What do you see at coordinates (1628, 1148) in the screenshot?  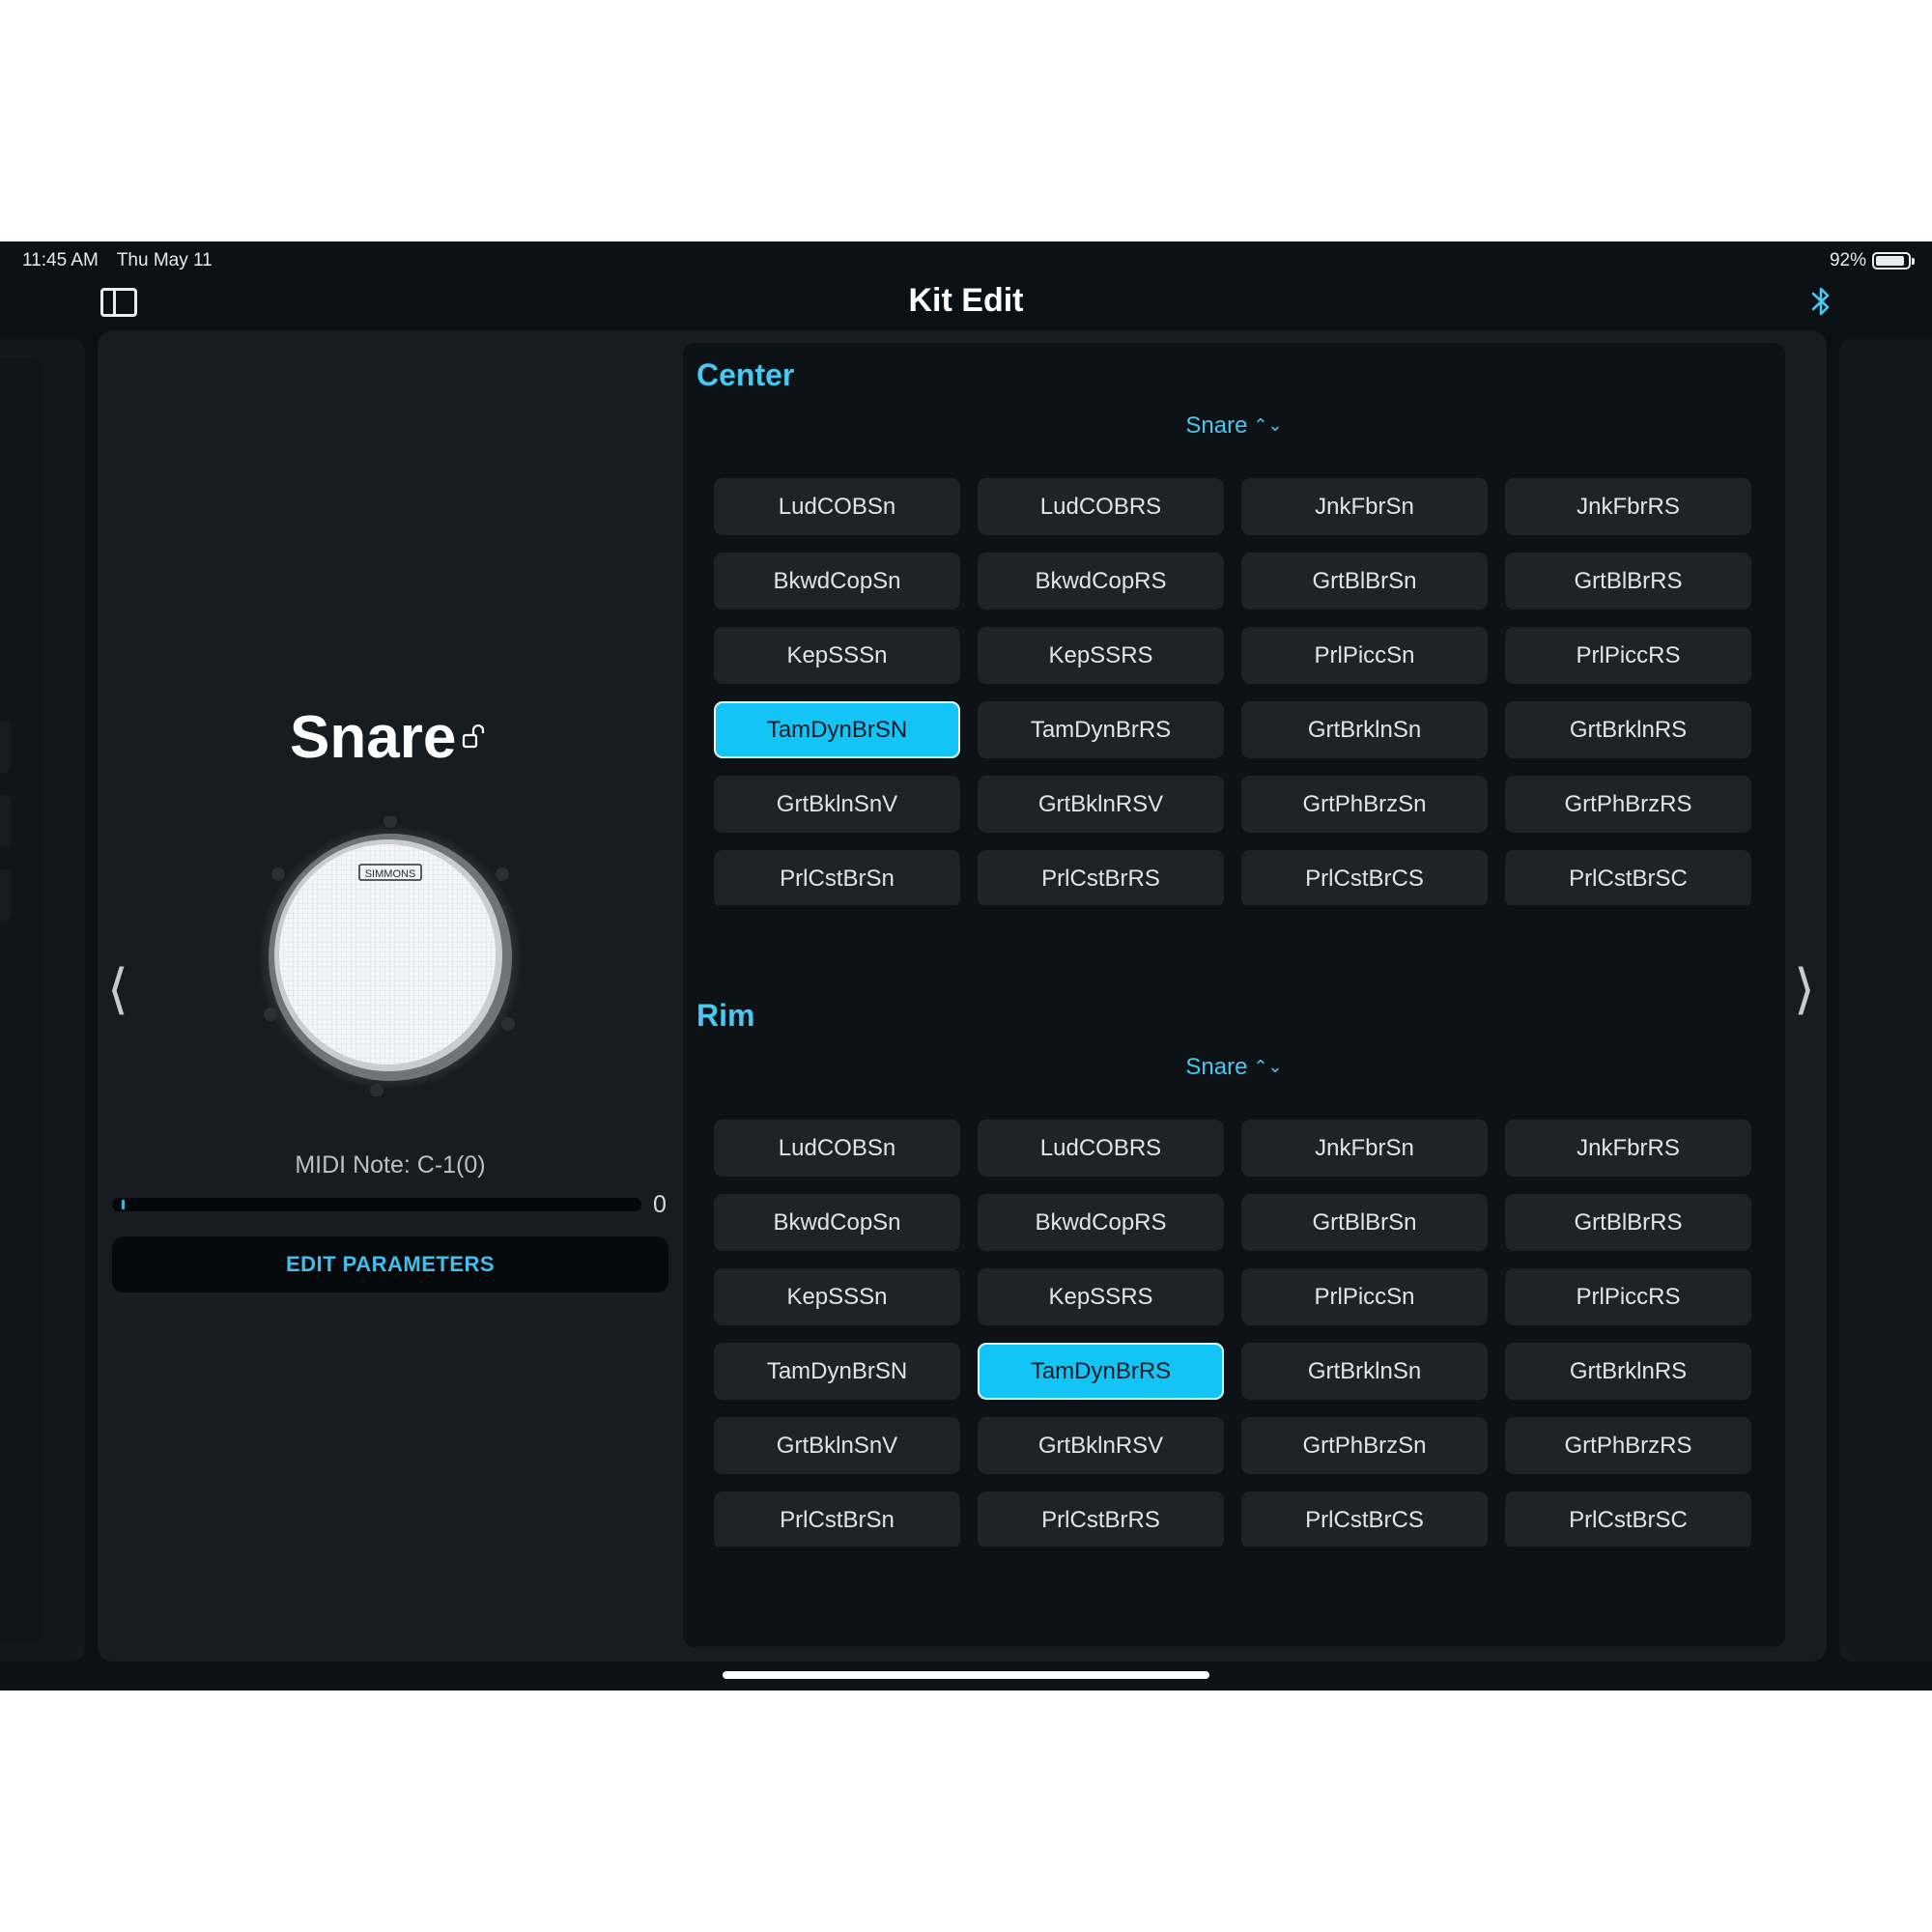 I see `rim-sample-button: JnkFbrRS` at bounding box center [1628, 1148].